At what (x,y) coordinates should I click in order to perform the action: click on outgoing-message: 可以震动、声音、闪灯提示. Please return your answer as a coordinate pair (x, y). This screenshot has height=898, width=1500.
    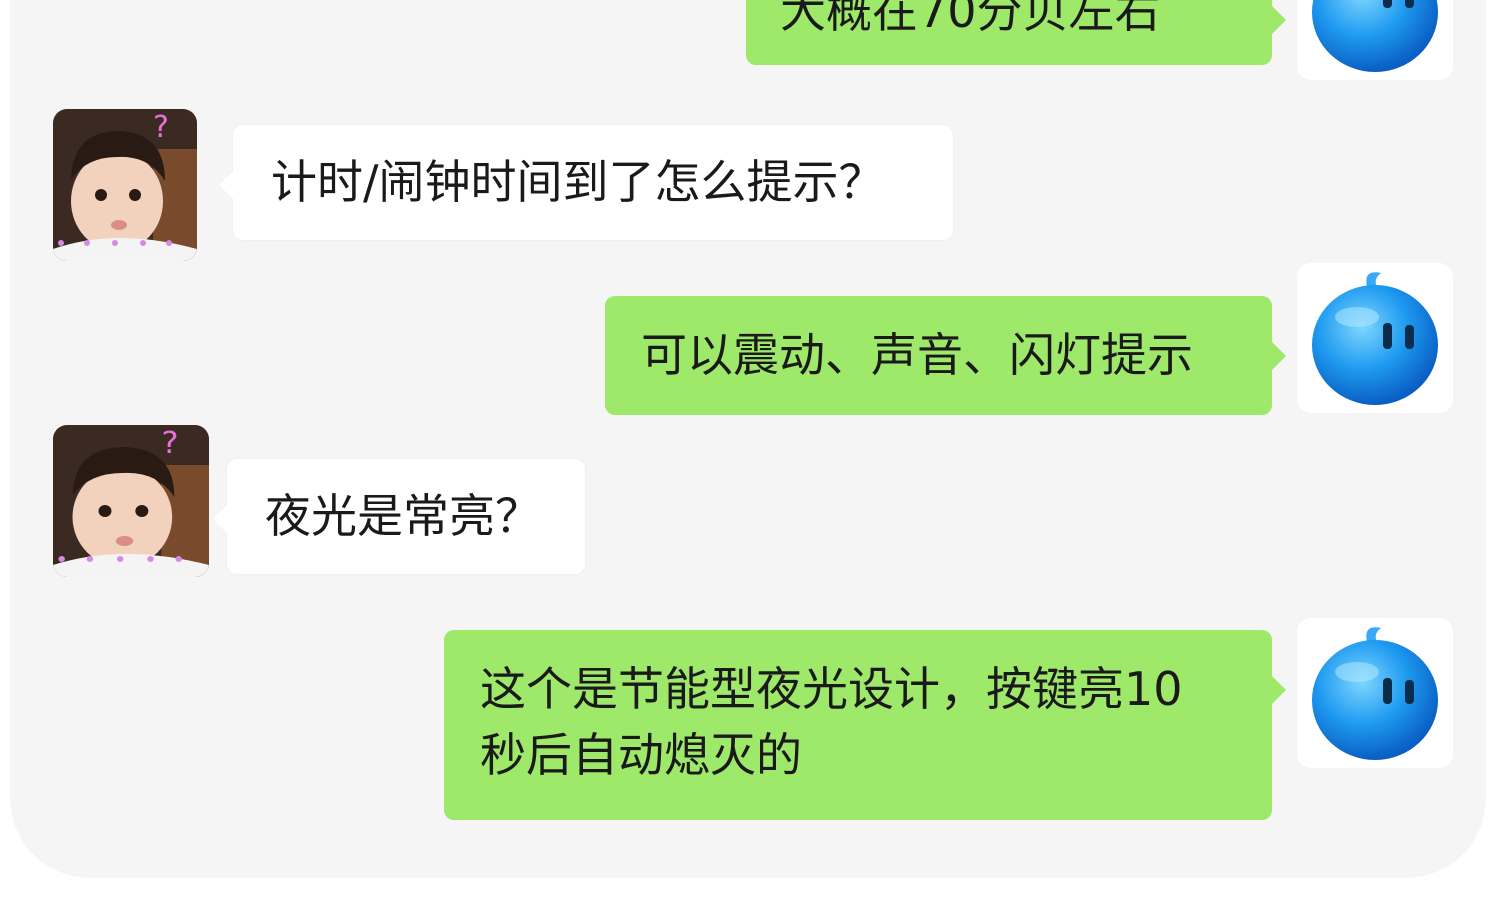
    Looking at the image, I should click on (945, 355).